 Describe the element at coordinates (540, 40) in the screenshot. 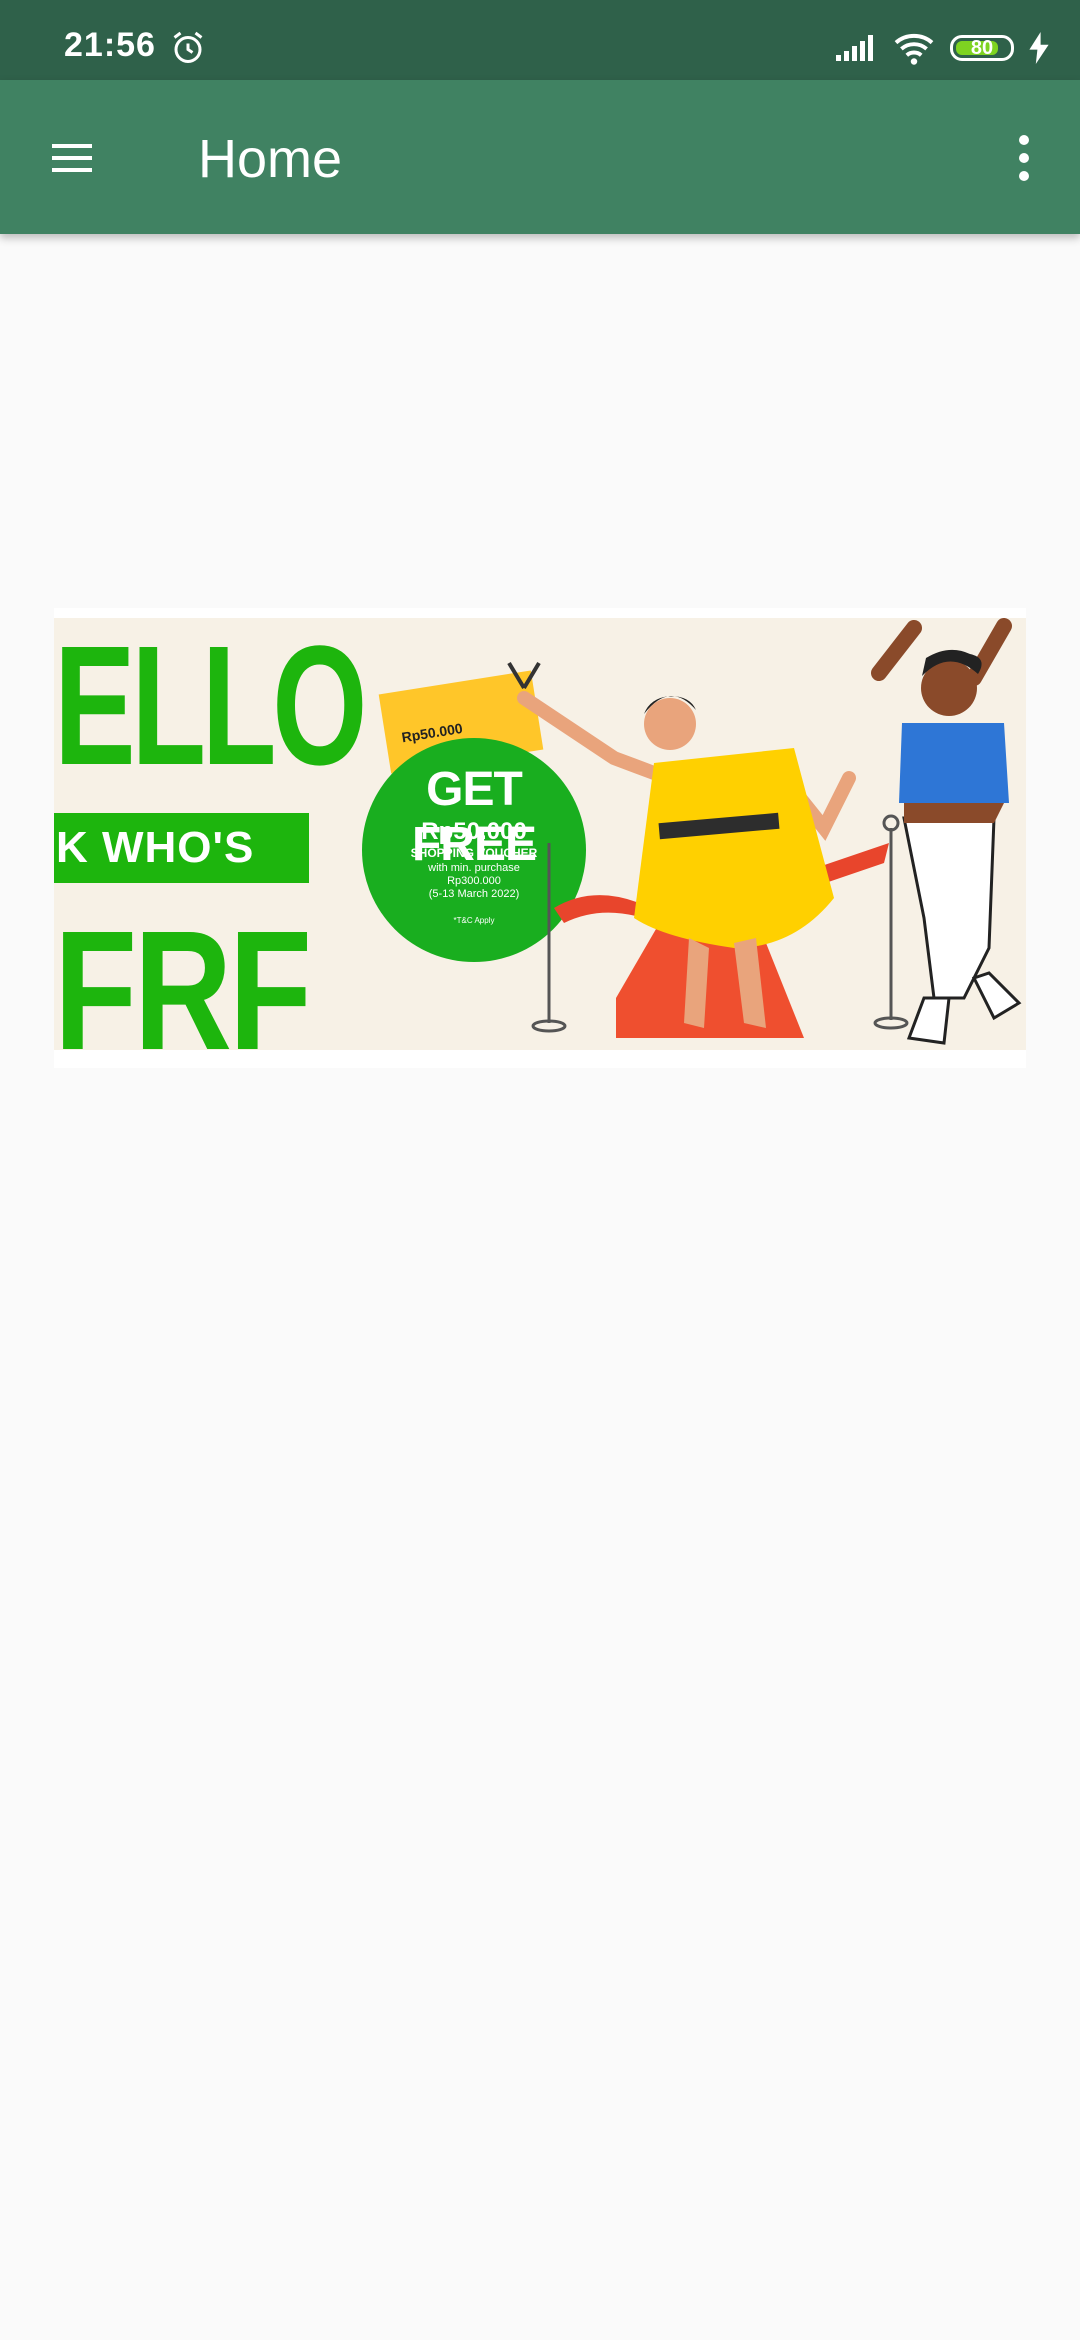

I see `status-bar: 21:56 80` at that location.